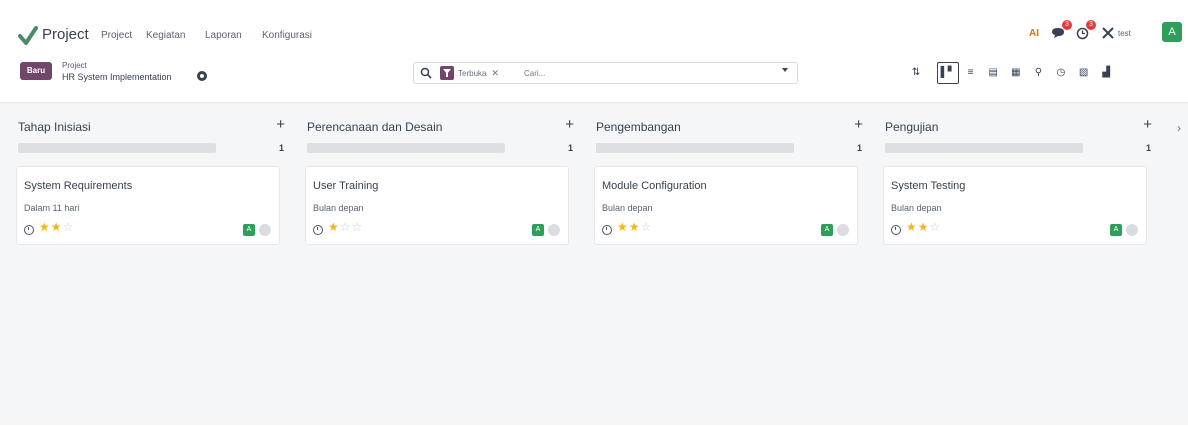 This screenshot has width=1188, height=426. I want to click on list-glyph: ≡, so click(970, 72).